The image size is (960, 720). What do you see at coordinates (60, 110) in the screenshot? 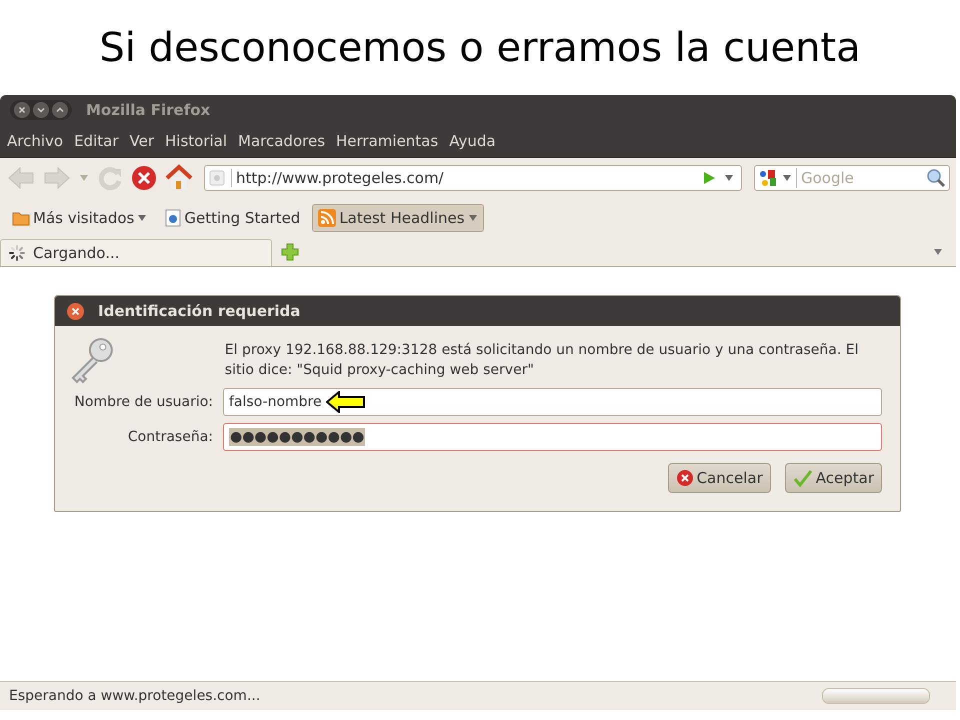
I see `maximize-icon` at bounding box center [60, 110].